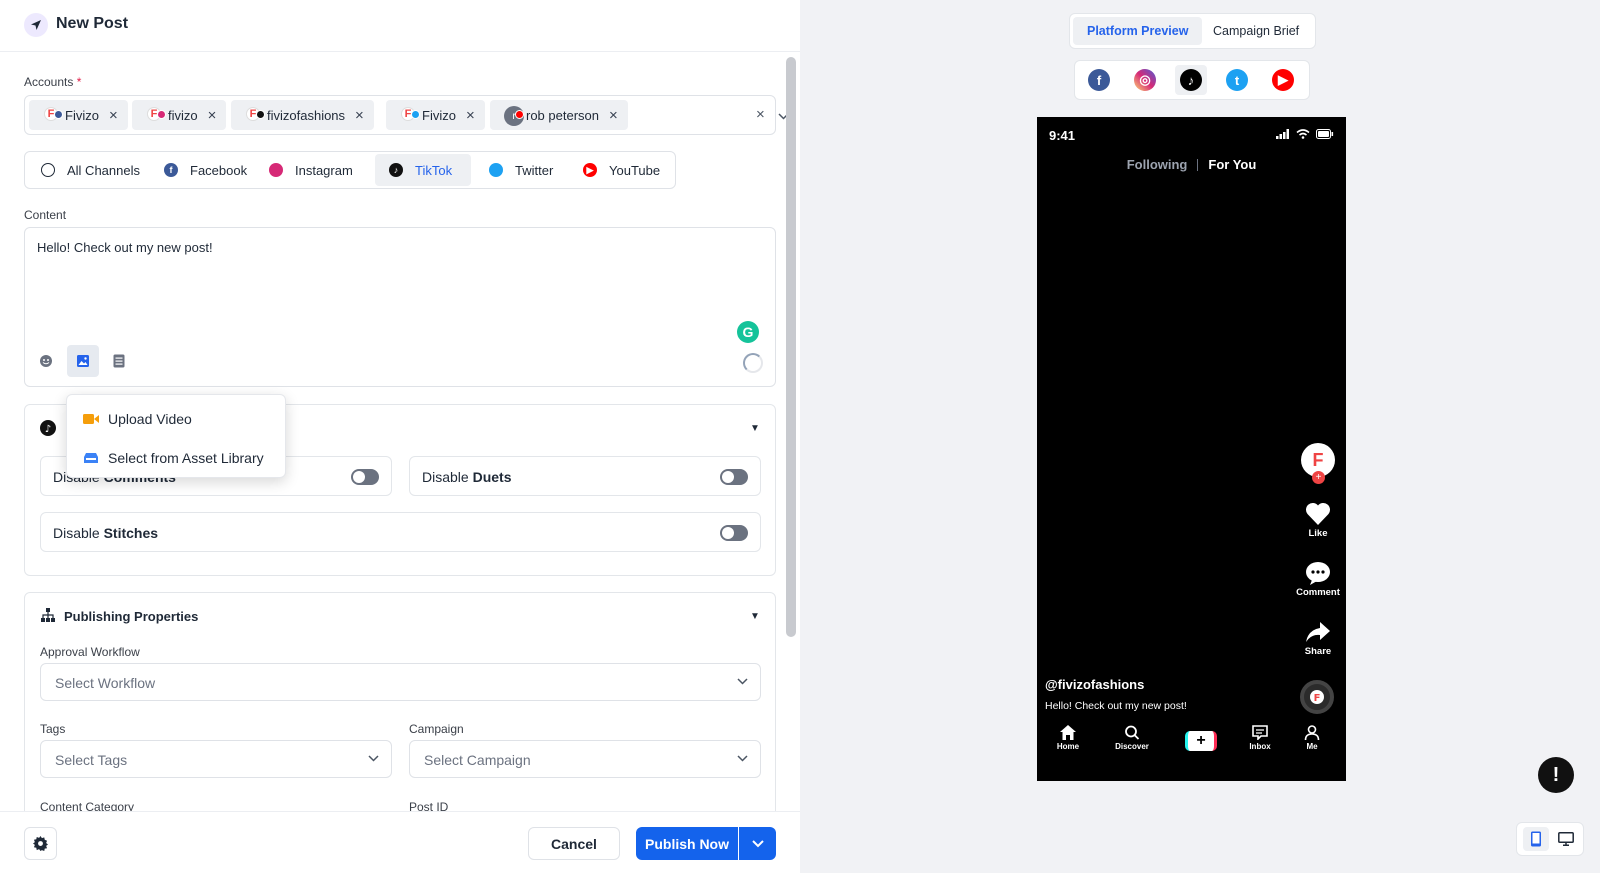 The image size is (1600, 873). Describe the element at coordinates (734, 533) in the screenshot. I see `disable-stitches-toggle` at that location.